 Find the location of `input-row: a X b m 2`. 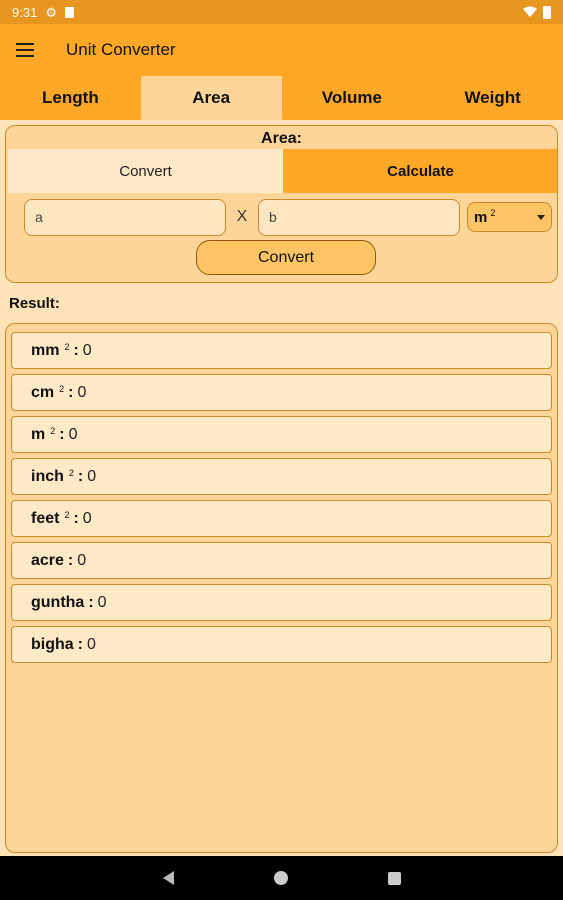

input-row: a X b m 2 is located at coordinates (289, 217).